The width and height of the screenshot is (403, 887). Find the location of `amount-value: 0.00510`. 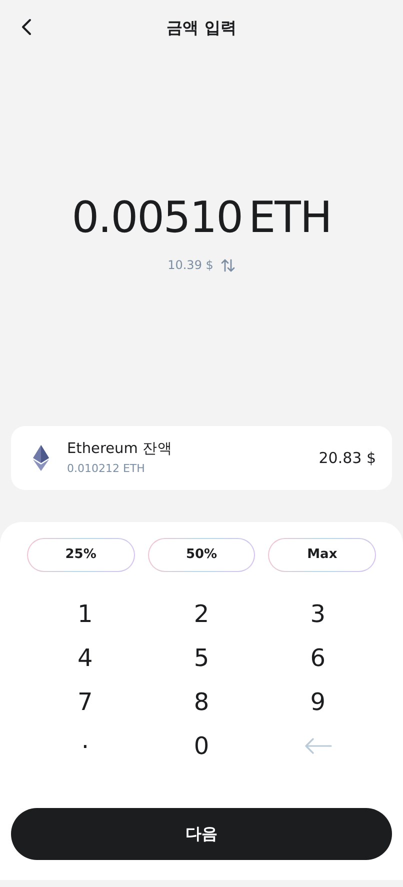

amount-value: 0.00510 is located at coordinates (157, 218).